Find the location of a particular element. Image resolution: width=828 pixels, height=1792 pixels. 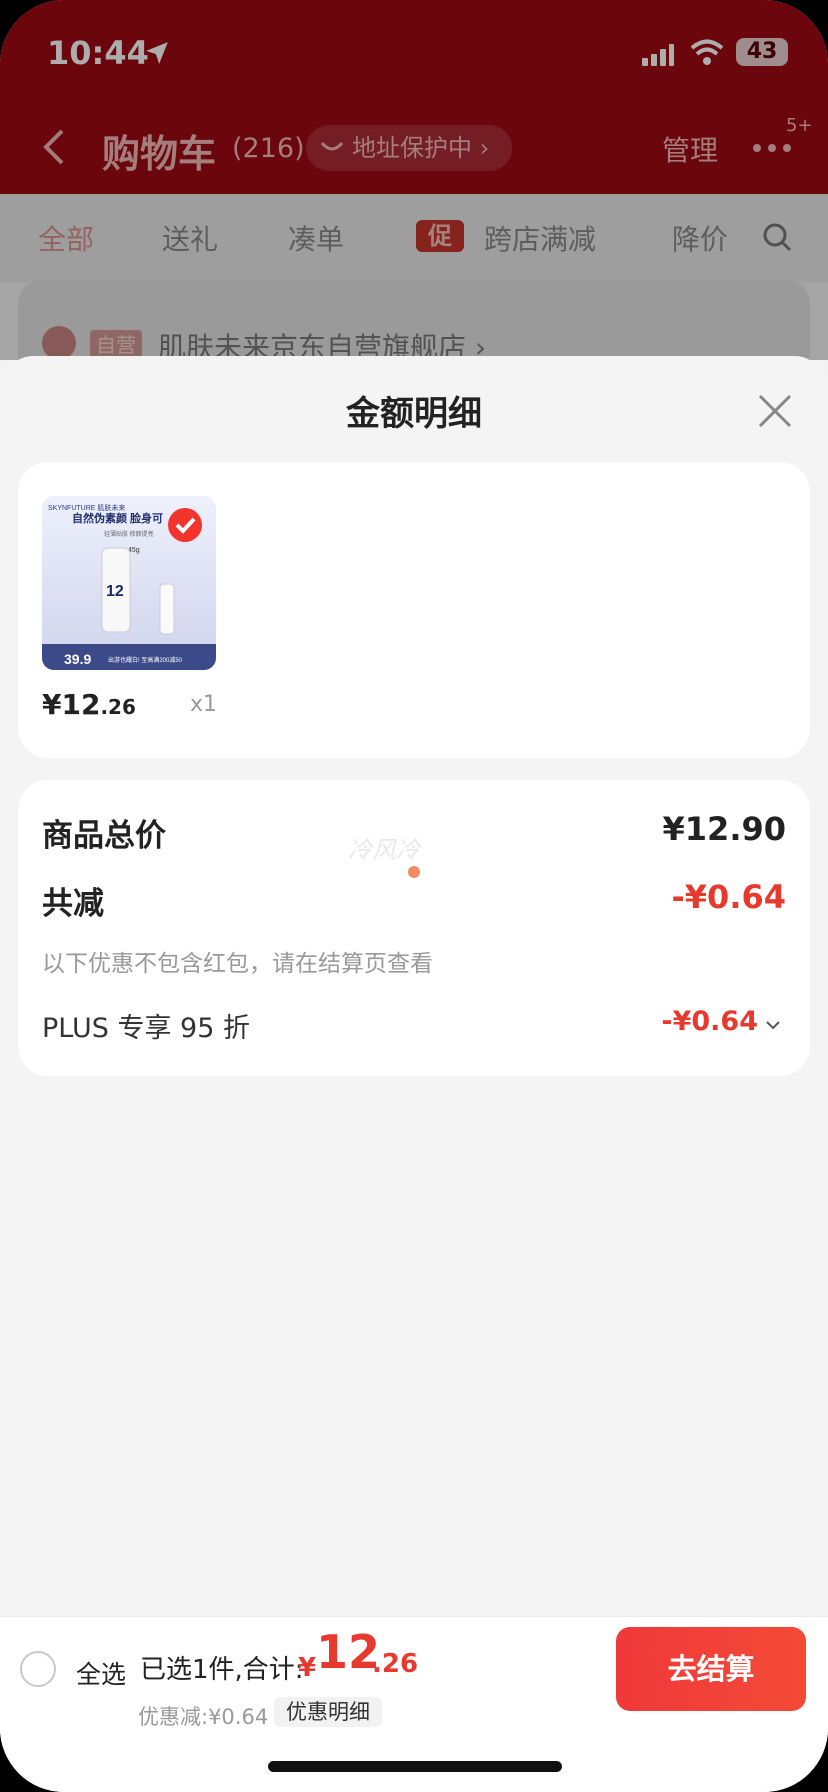

total-currency: ¥ is located at coordinates (307, 1668).